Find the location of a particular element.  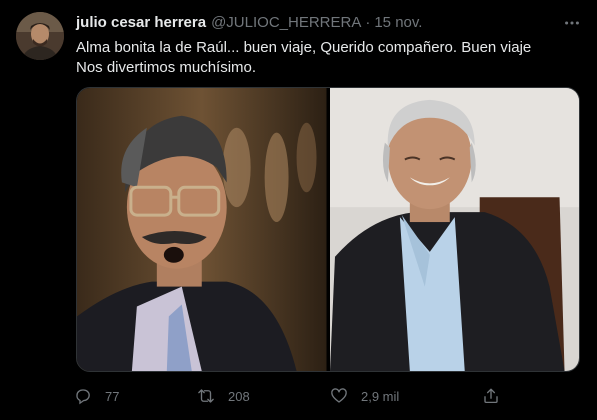

share-icon is located at coordinates (491, 396).